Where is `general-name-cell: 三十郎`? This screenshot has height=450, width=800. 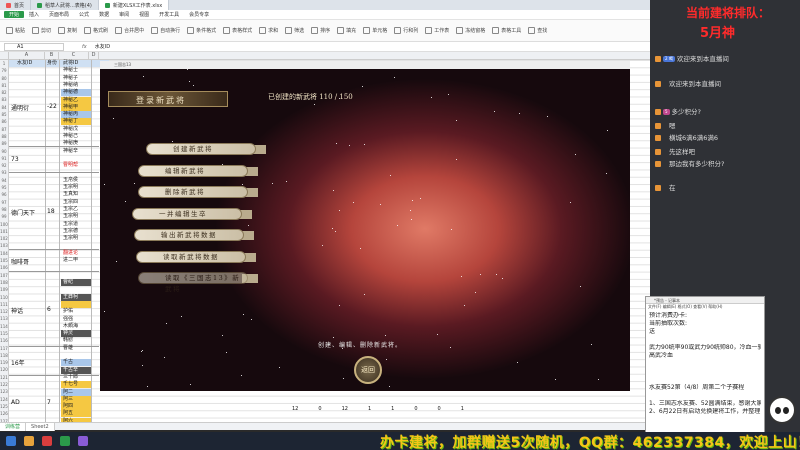 general-name-cell: 三十郎 is located at coordinates (76, 377).